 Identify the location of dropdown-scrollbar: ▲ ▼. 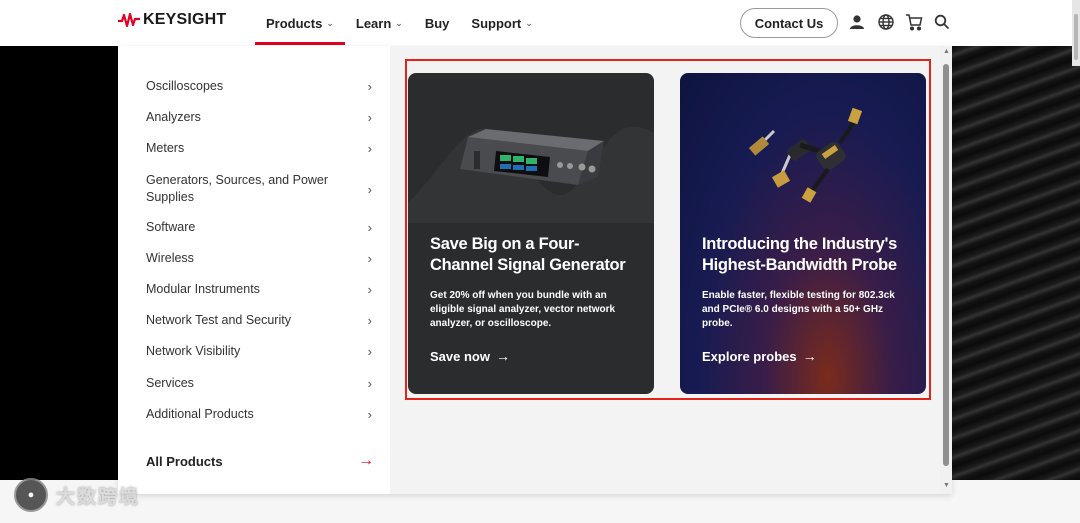
(946, 270).